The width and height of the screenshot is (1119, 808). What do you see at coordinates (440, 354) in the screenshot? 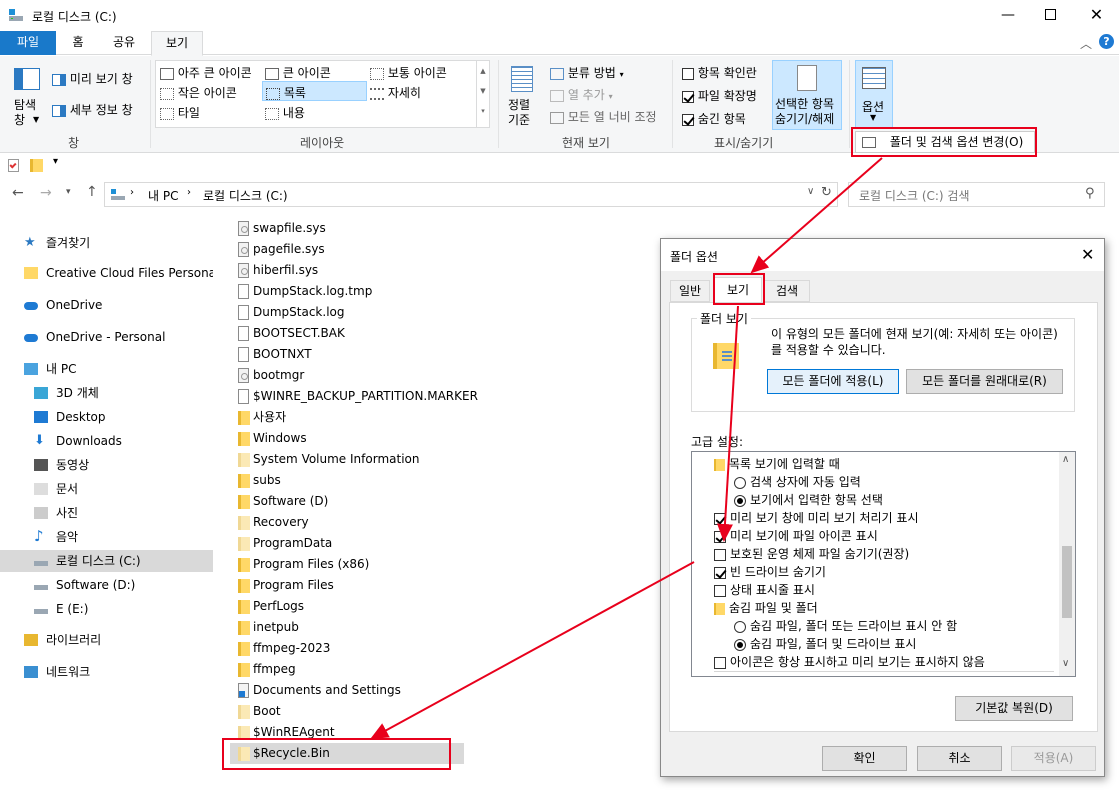
I see `file-item: BOOTNXT` at bounding box center [440, 354].